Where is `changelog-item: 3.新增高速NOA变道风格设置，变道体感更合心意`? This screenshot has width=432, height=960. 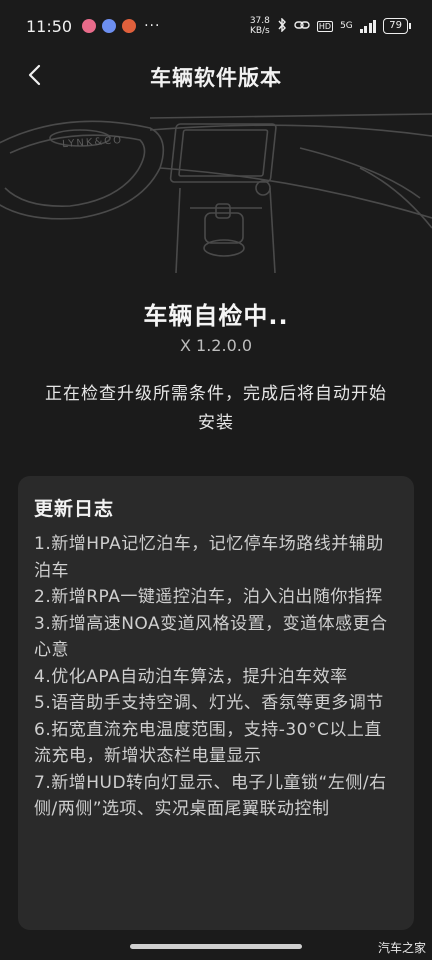
changelog-item: 3.新增高速NOA变道风格设置，变道体感更合心意 is located at coordinates (211, 637).